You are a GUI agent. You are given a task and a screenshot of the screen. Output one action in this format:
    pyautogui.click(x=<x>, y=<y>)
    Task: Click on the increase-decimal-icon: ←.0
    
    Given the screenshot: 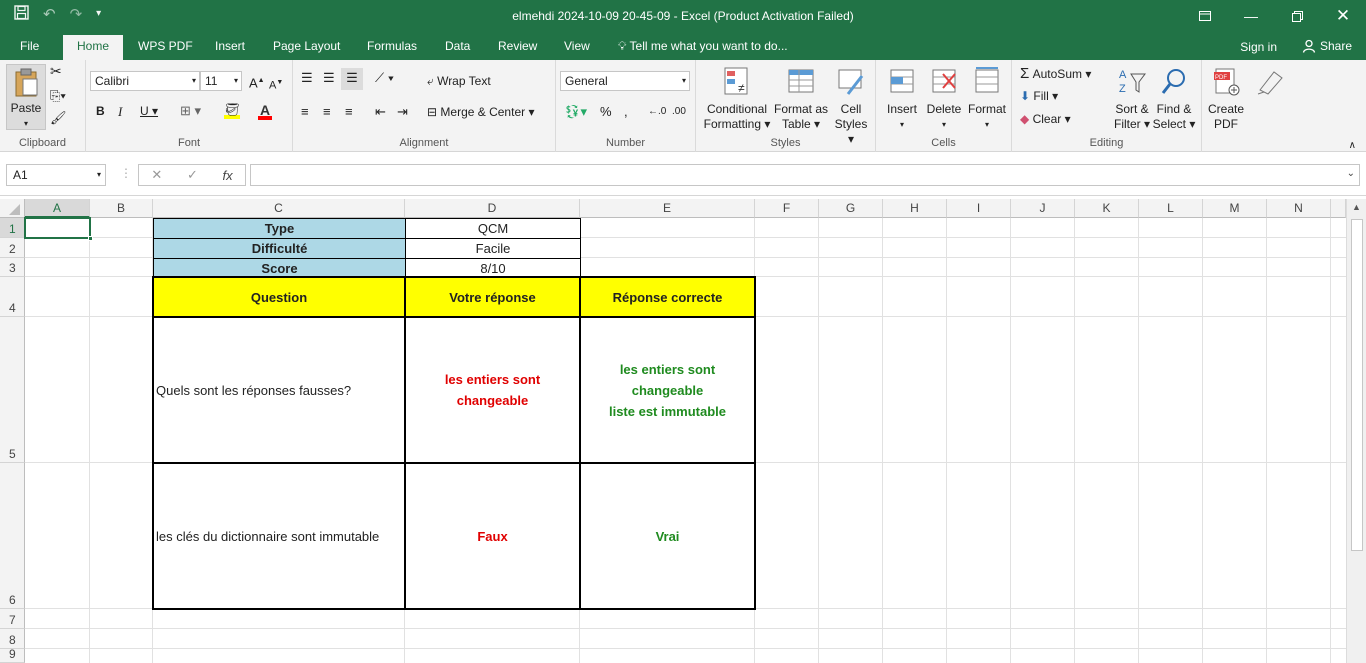 What is the action you would take?
    pyautogui.click(x=657, y=111)
    